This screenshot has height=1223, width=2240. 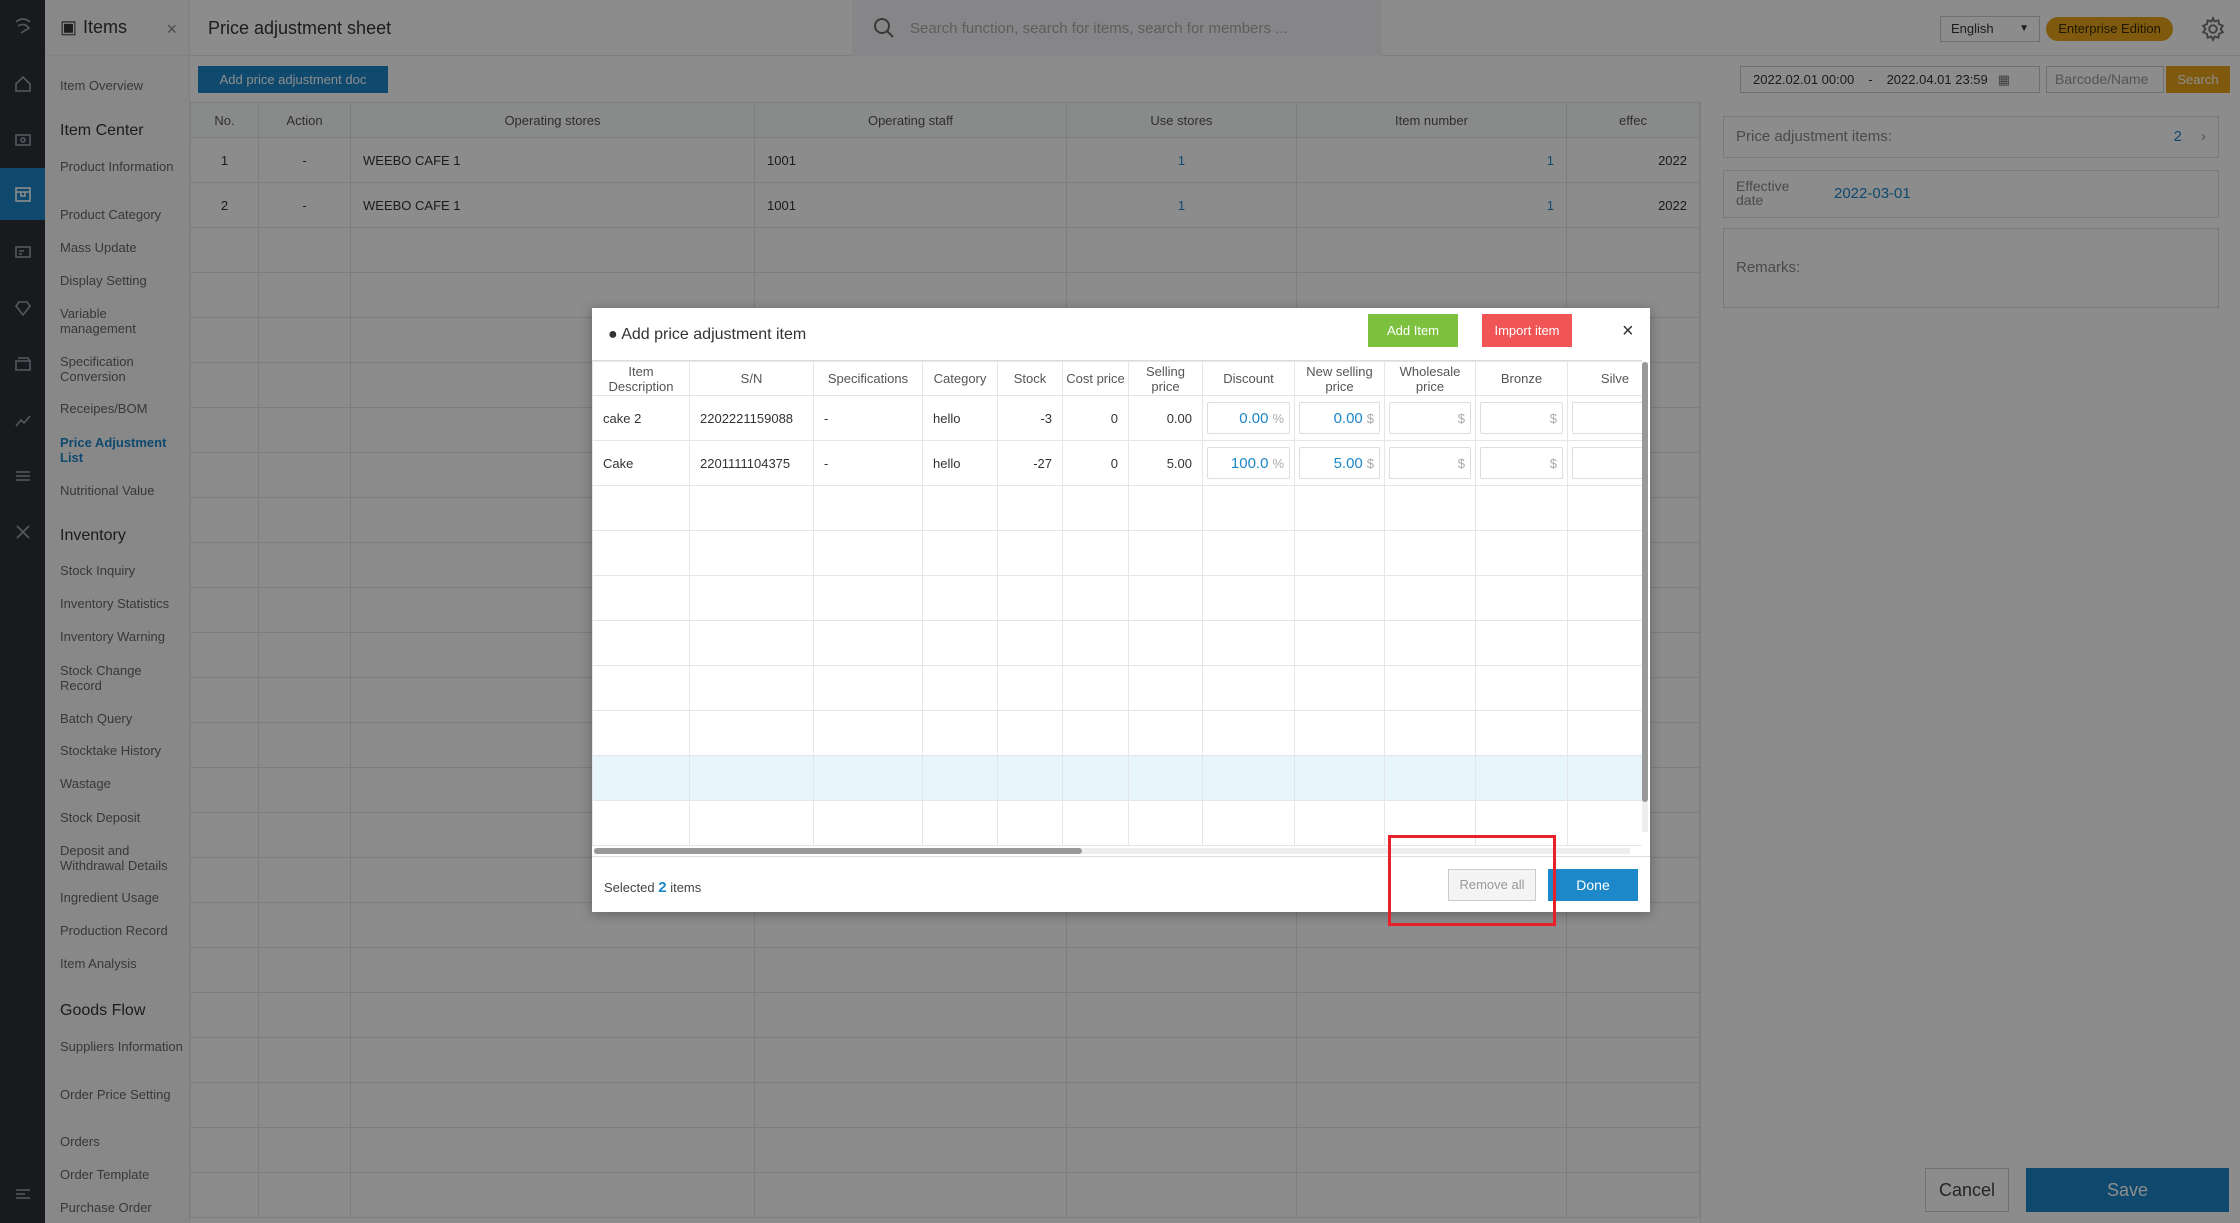 I want to click on cell-stock: -27, so click(x=1030, y=463).